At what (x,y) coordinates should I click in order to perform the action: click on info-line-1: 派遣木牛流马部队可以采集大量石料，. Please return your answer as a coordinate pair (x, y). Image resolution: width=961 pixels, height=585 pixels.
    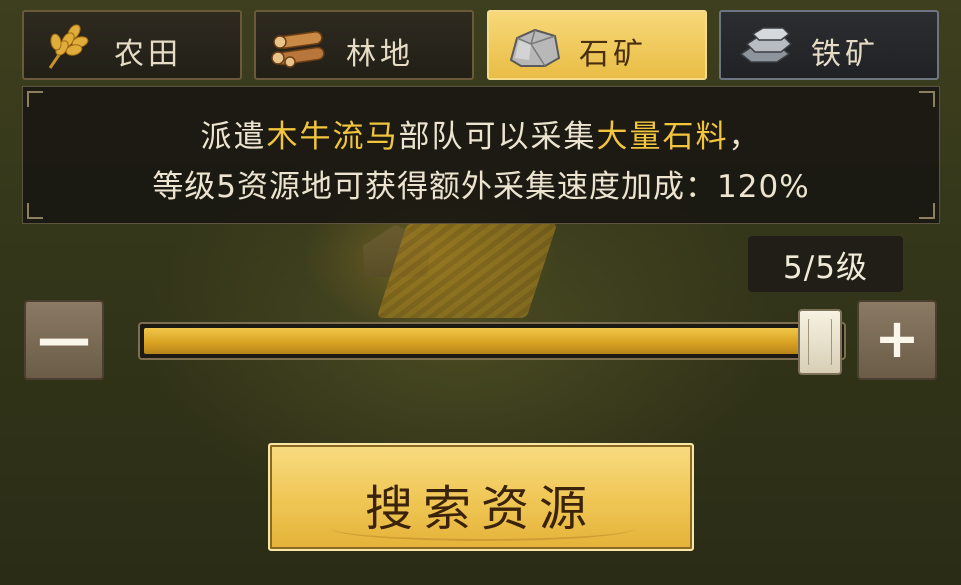
    Looking at the image, I should click on (481, 133).